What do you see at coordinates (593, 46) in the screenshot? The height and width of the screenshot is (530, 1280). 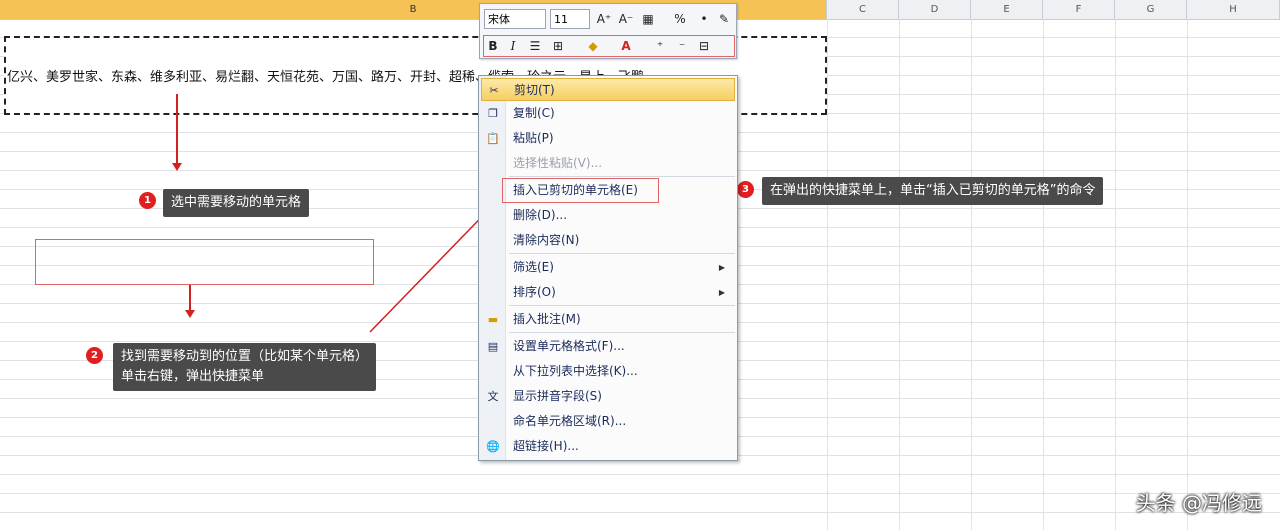 I see `fill-color-icon: ◆` at bounding box center [593, 46].